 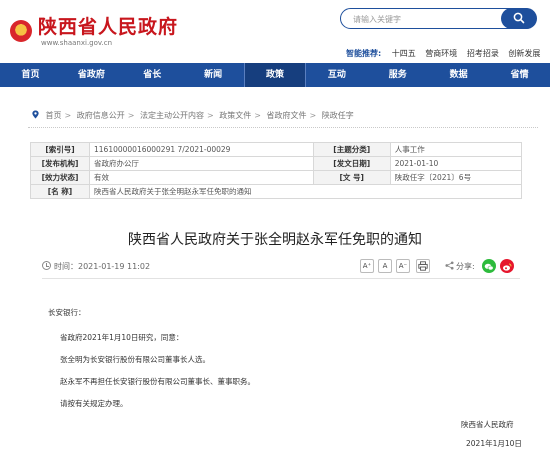 I want to click on weibo-share-button, so click(x=507, y=266).